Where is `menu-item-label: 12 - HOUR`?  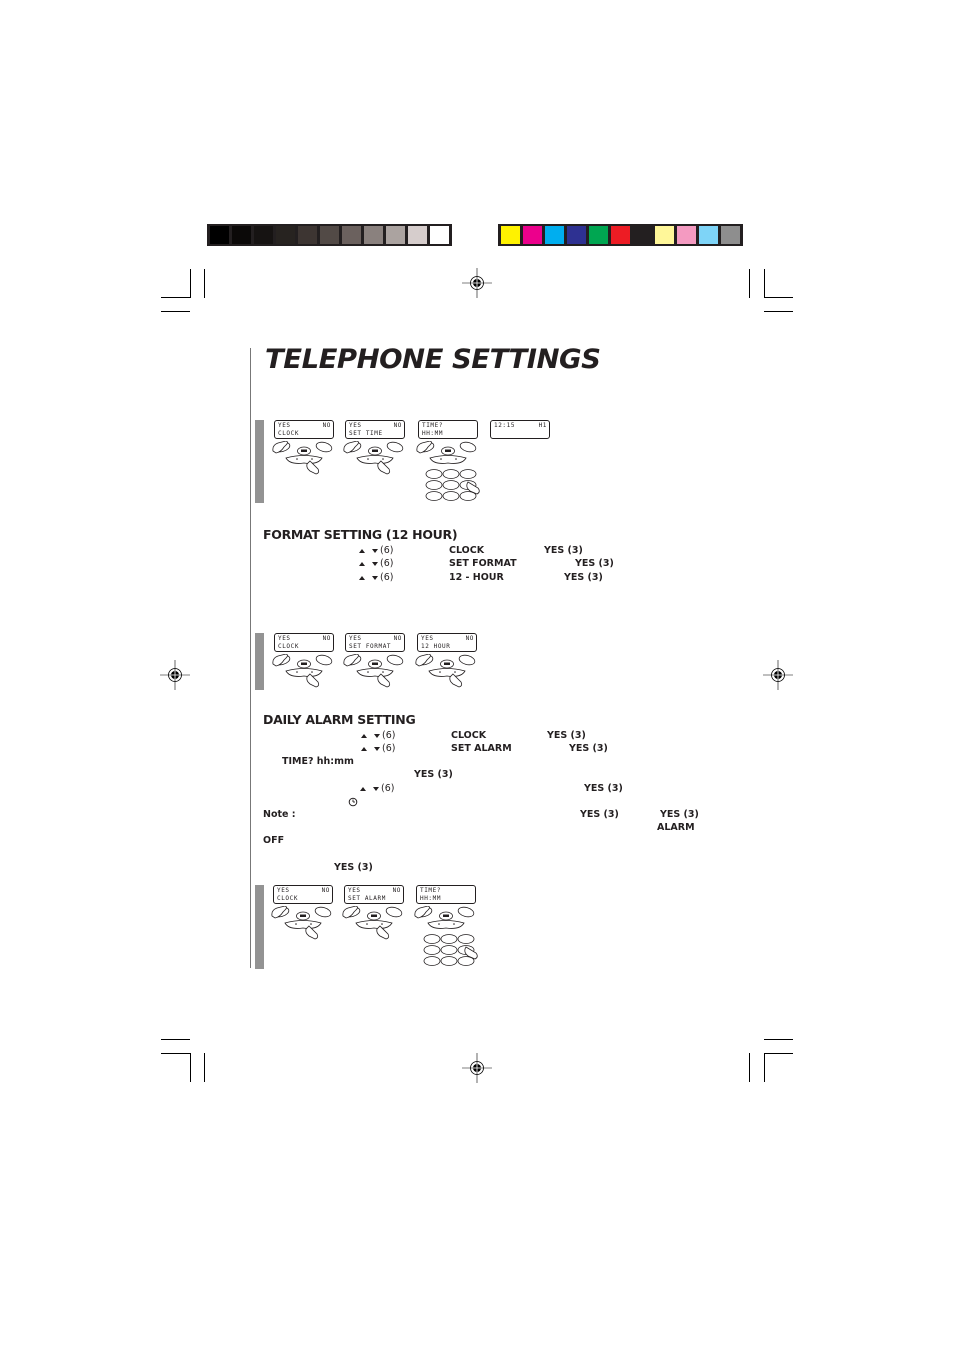
menu-item-label: 12 - HOUR is located at coordinates (476, 577).